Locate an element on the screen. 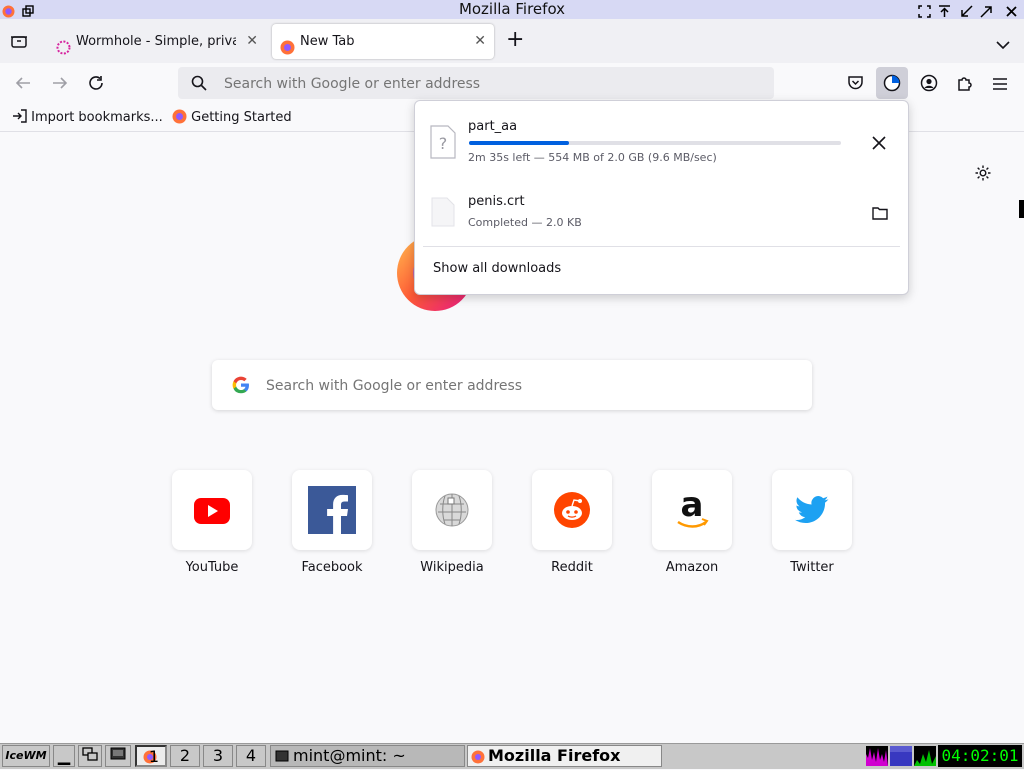 The image size is (1024, 770). workspace-label: 4 is located at coordinates (251, 755).